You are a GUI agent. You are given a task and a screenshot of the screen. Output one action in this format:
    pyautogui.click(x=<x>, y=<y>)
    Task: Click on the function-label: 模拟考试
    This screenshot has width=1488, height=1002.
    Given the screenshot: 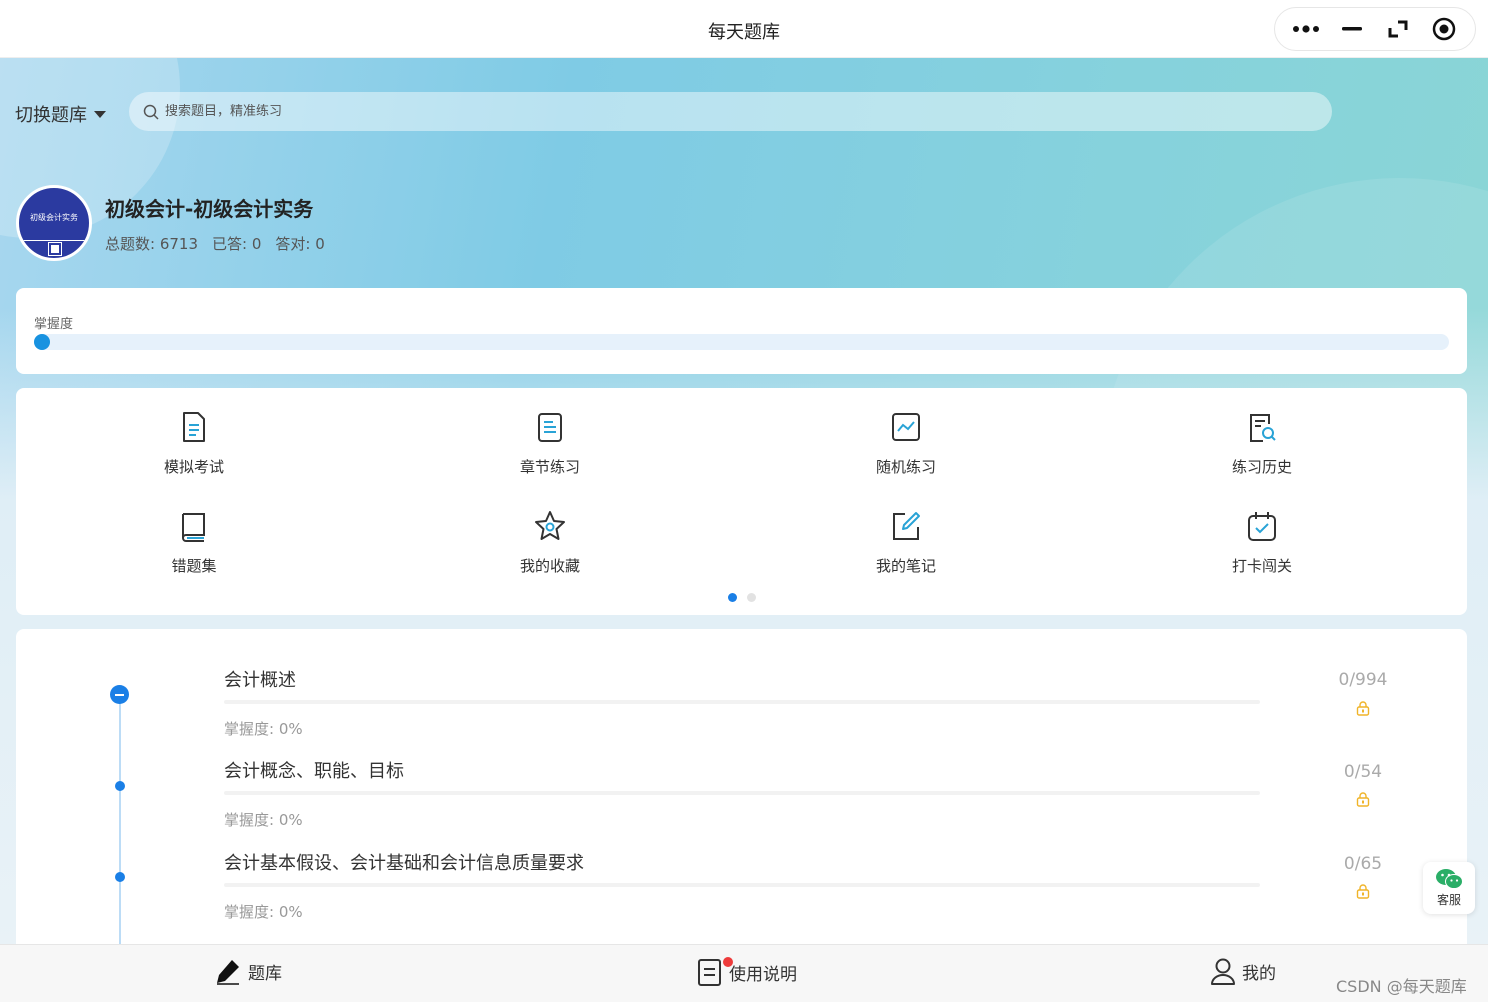 What is the action you would take?
    pyautogui.click(x=193, y=467)
    